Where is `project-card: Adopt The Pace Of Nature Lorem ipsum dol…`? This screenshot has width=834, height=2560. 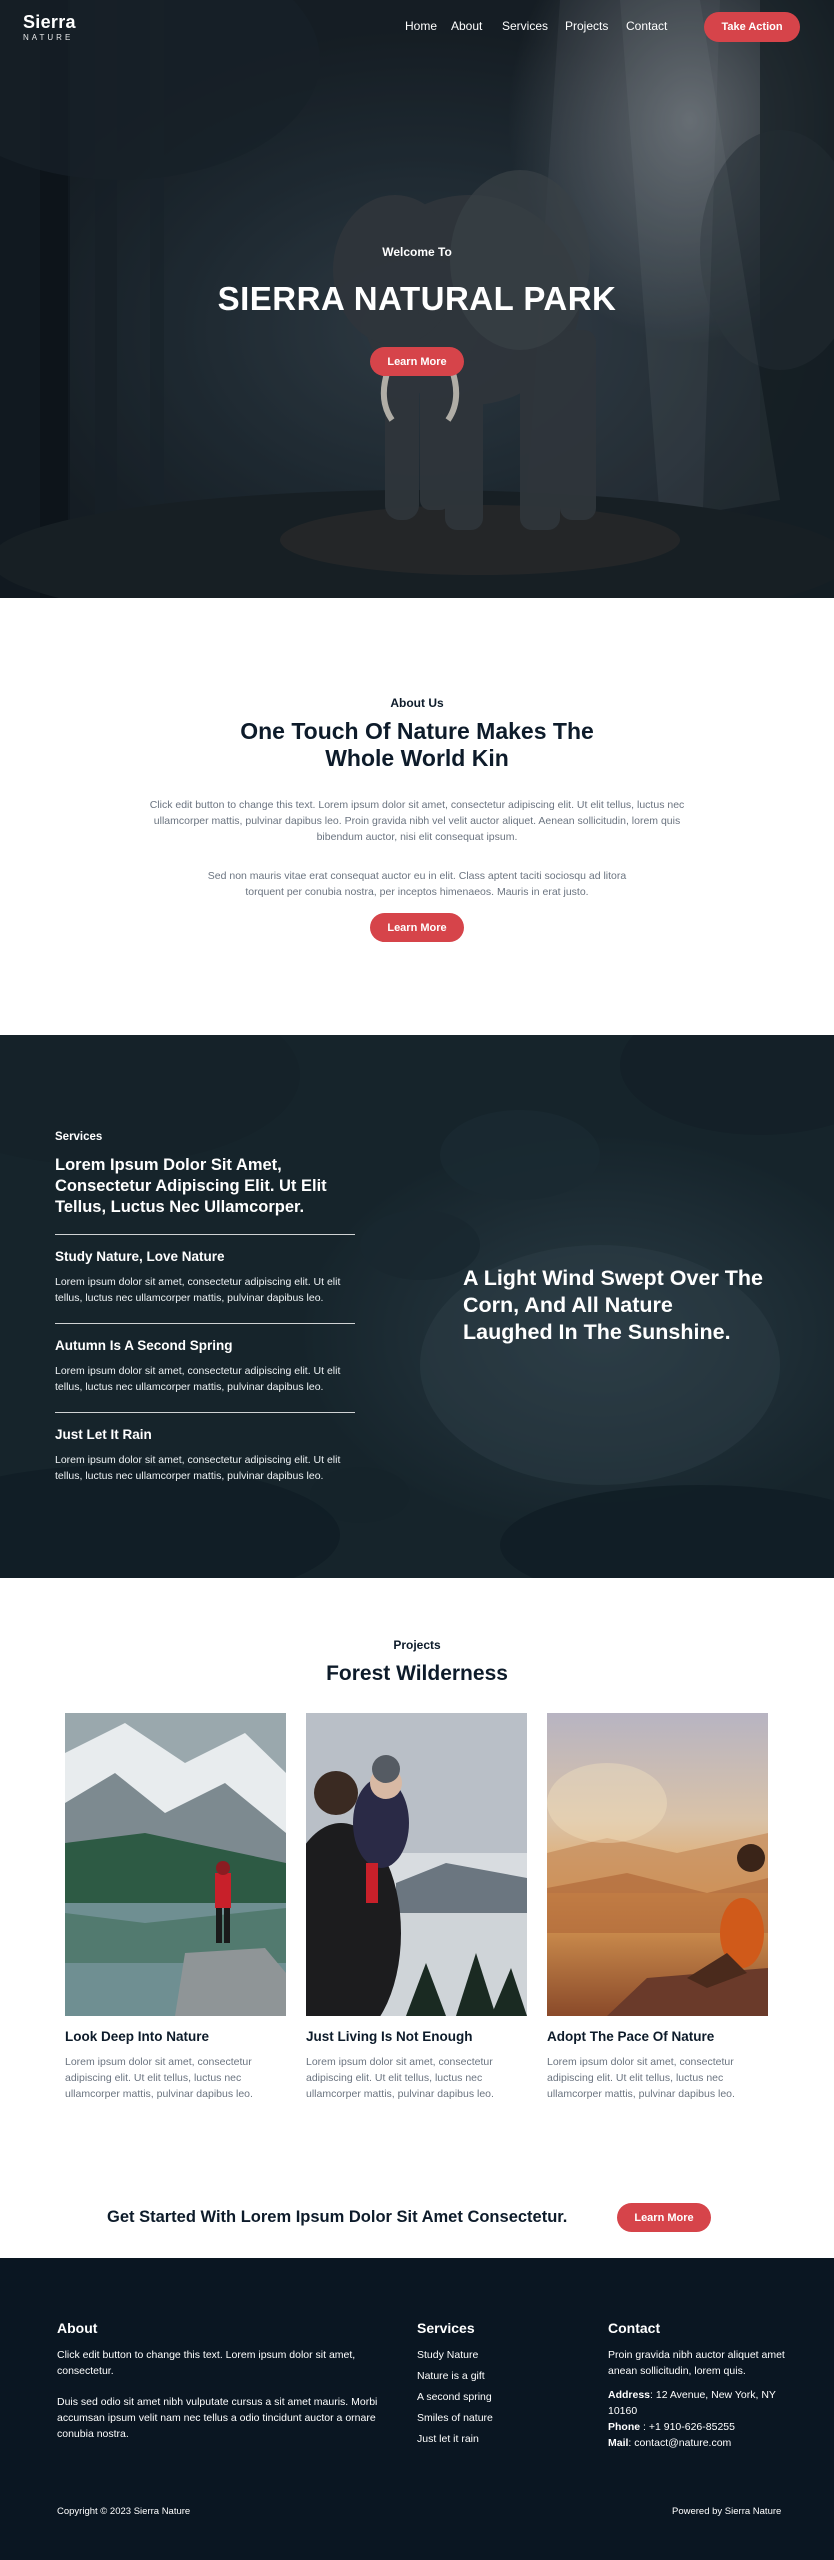
project-card: Adopt The Pace Of Nature Lorem ipsum dol… is located at coordinates (657, 1907).